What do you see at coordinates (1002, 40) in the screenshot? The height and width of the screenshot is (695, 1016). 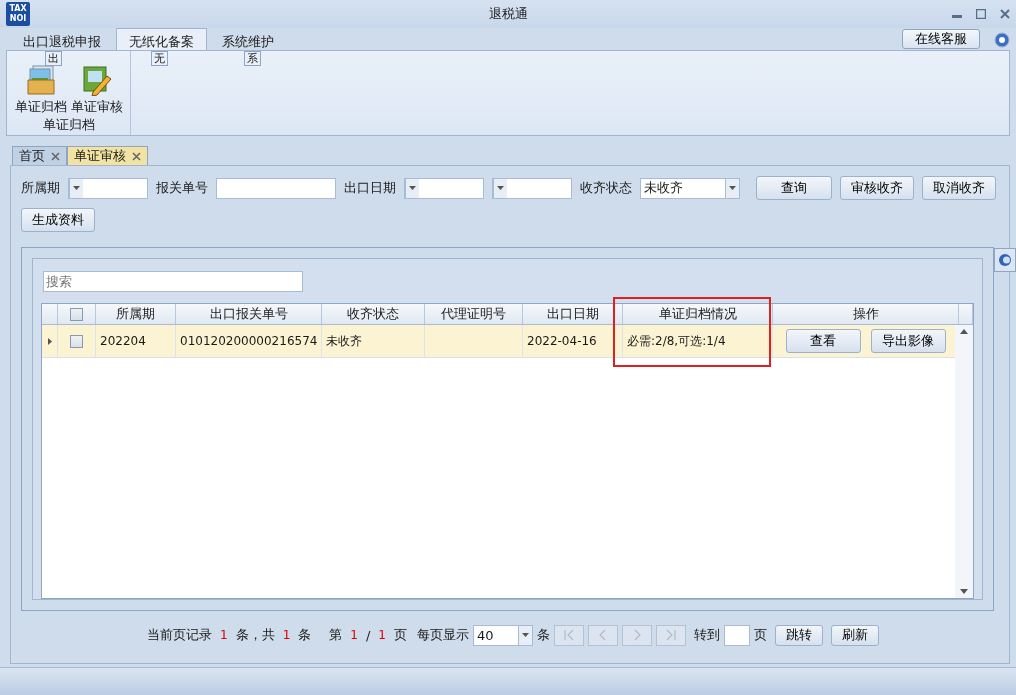 I see `help-icon` at bounding box center [1002, 40].